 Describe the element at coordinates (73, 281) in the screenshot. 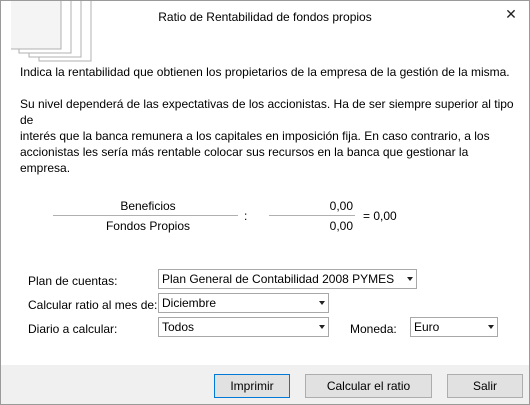

I see `plan-label: Plan de cuentas:` at that location.